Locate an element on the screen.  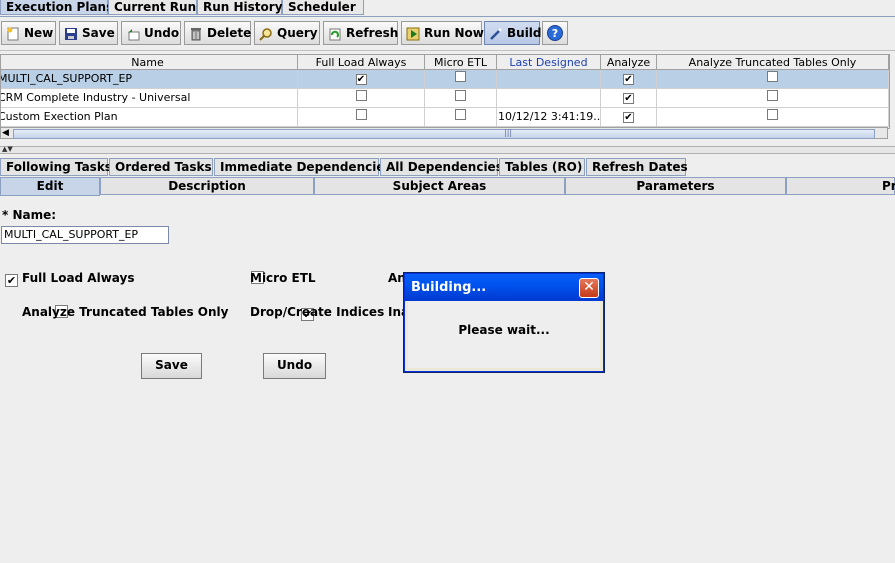
drop-create-indices-label: Drop/Create Indices is located at coordinates (317, 312).